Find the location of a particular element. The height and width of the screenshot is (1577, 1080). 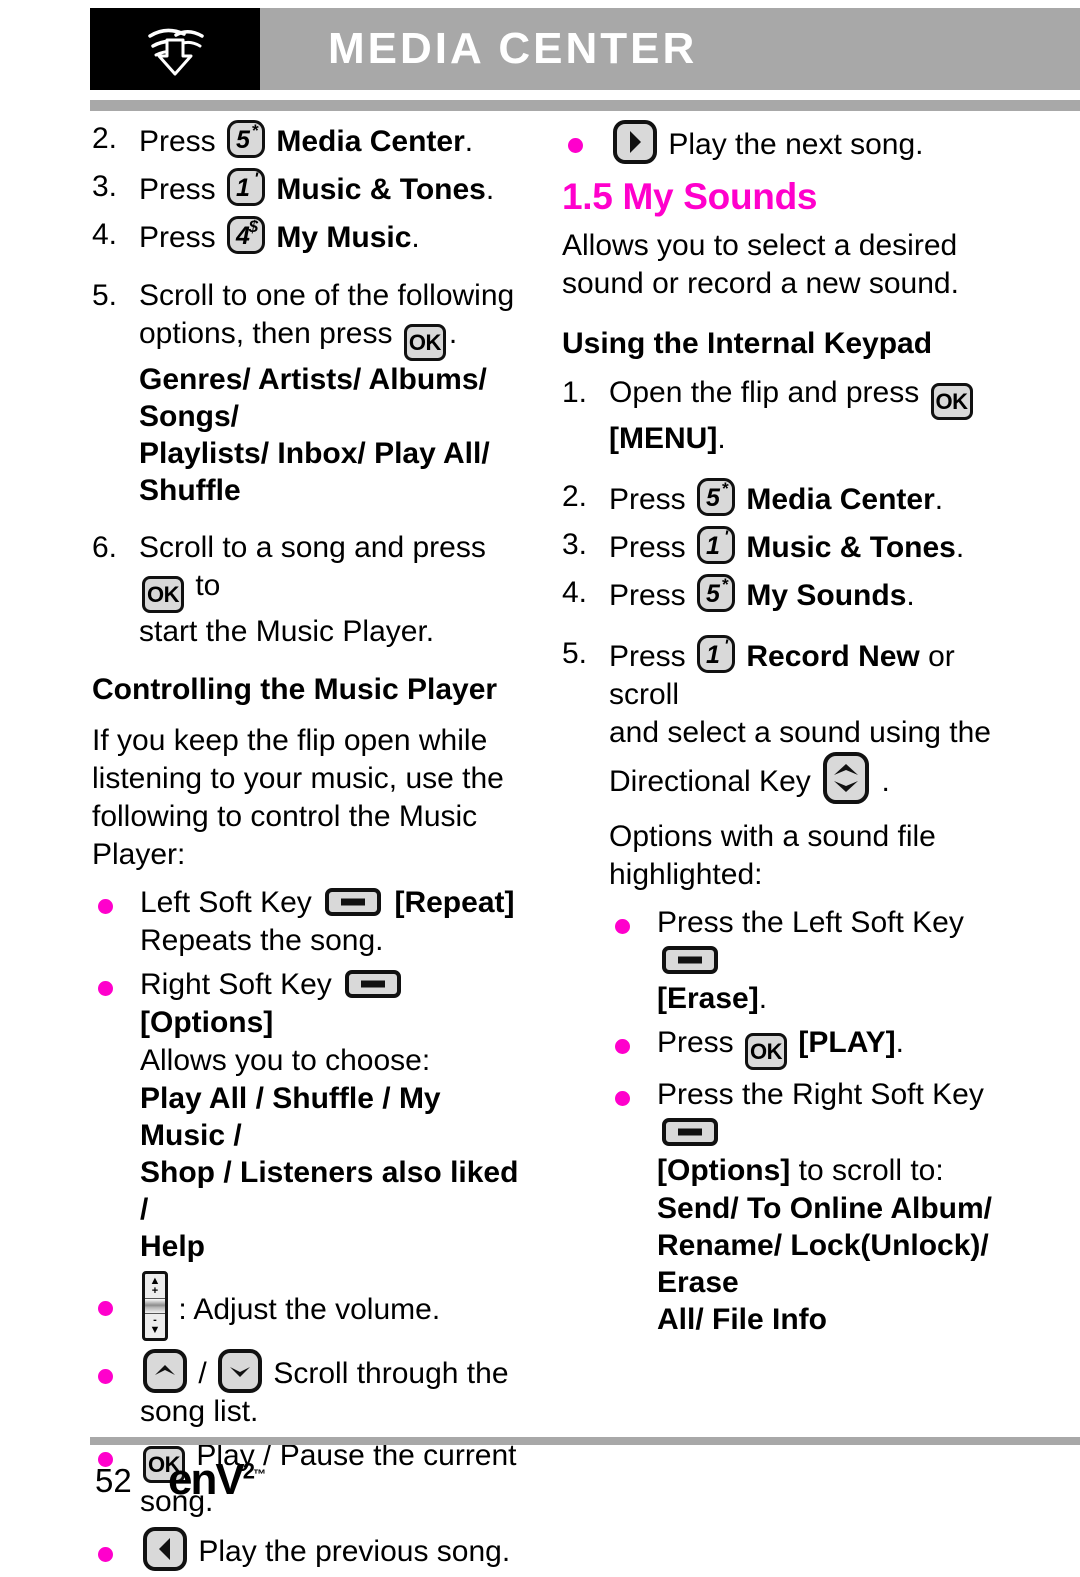

env2-logo: enV2™ is located at coordinates (217, 1480).